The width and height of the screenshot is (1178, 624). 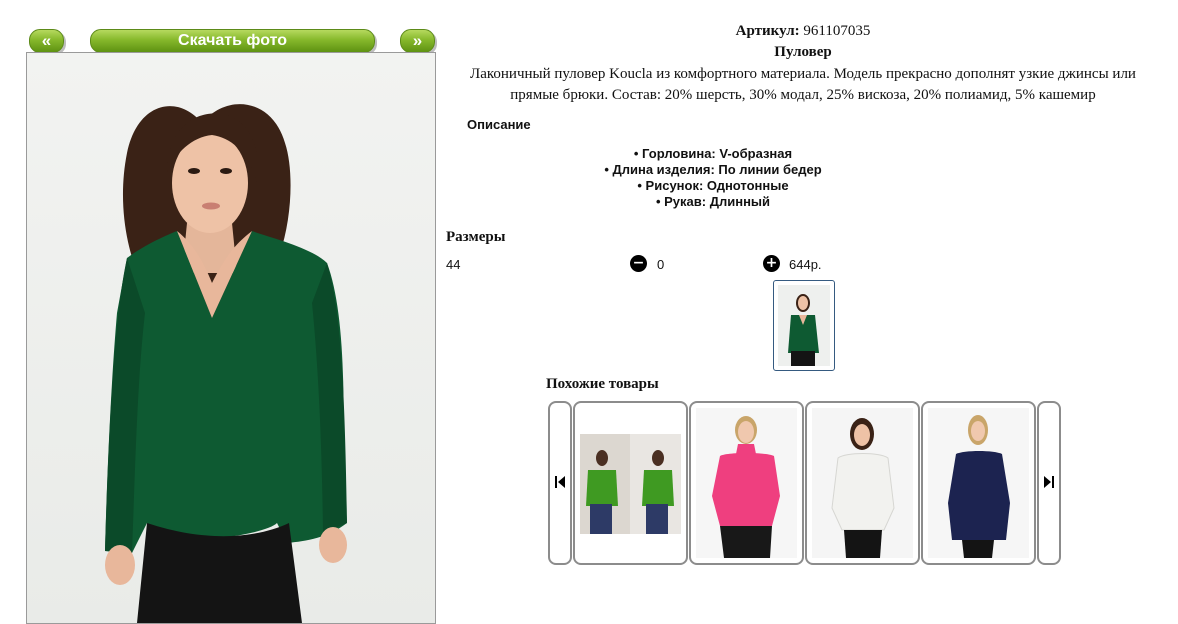 I want to click on navy-sweater-photo, so click(x=978, y=483).